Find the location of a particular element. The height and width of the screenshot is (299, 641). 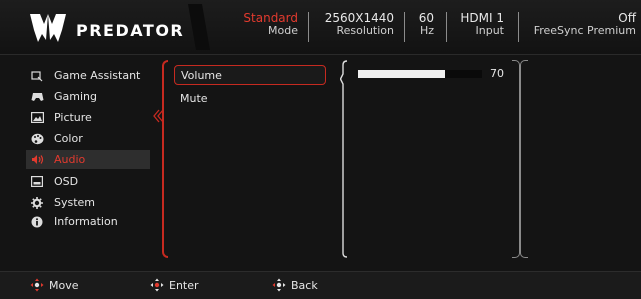

status-input-label: Input is located at coordinates (489, 30).